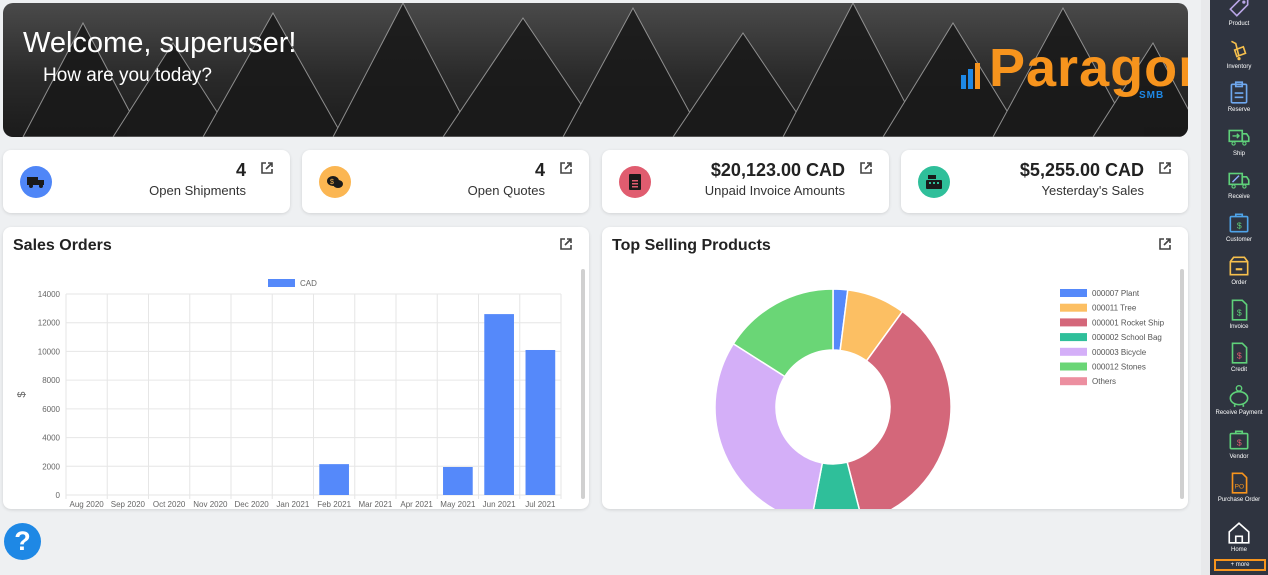 The image size is (1268, 575). I want to click on stat-open-shipments: 4 Open Shipments, so click(146, 181).